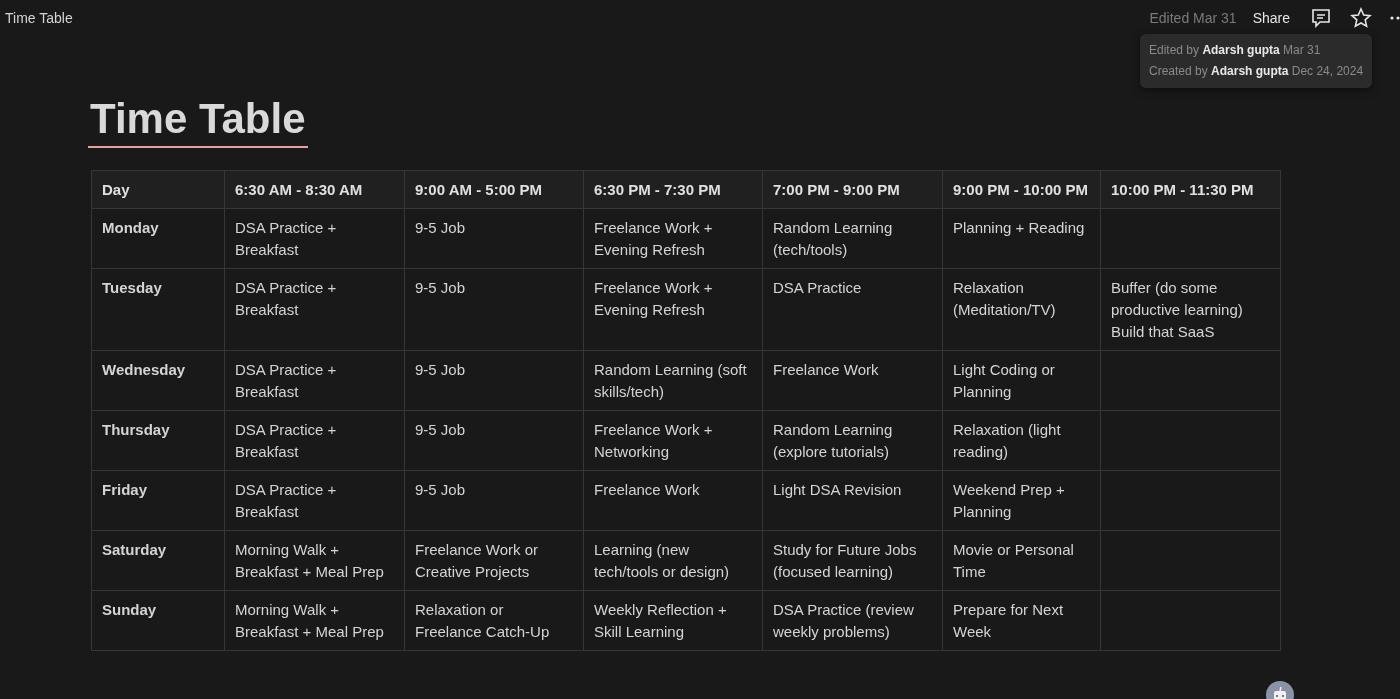 This screenshot has height=699, width=1400. What do you see at coordinates (494, 620) in the screenshot?
I see `table-cell: Relaxation or Freelance Catch-Up` at bounding box center [494, 620].